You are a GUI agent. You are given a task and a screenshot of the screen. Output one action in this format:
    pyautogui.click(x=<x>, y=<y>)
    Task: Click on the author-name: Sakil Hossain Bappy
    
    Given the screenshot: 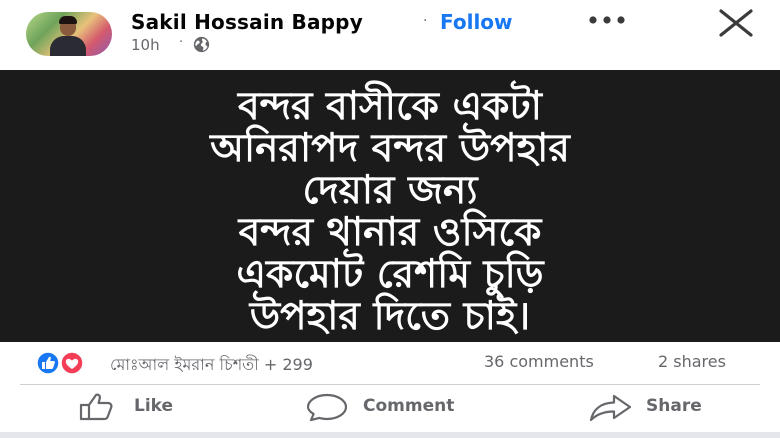 What is the action you would take?
    pyautogui.click(x=247, y=22)
    